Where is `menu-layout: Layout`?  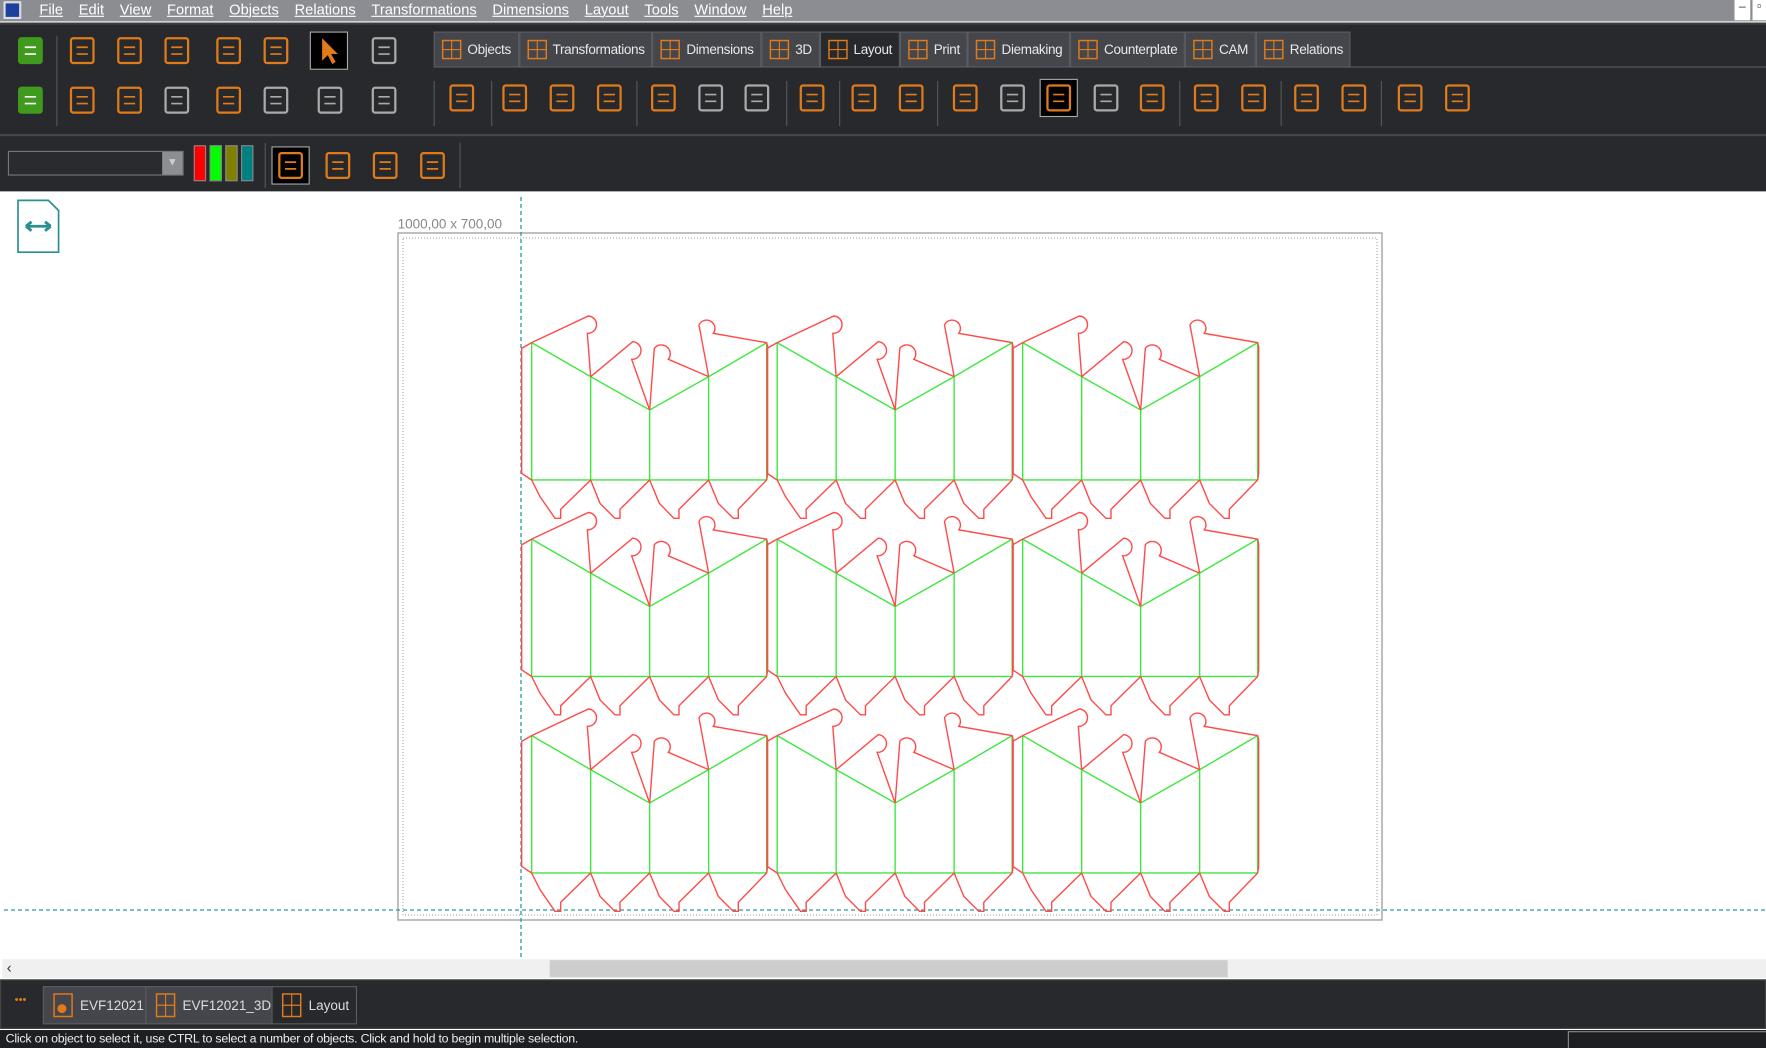 menu-layout: Layout is located at coordinates (607, 9).